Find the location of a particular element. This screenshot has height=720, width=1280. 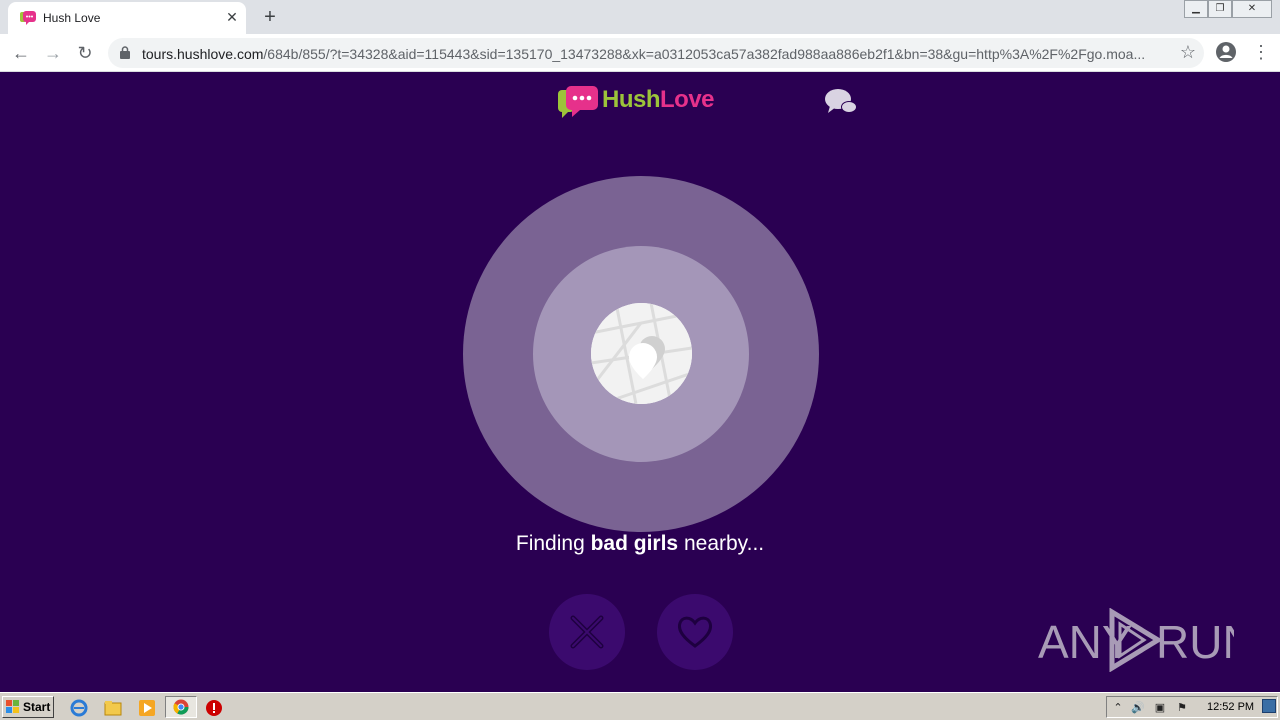

star-icon: ☆ is located at coordinates (1188, 52).